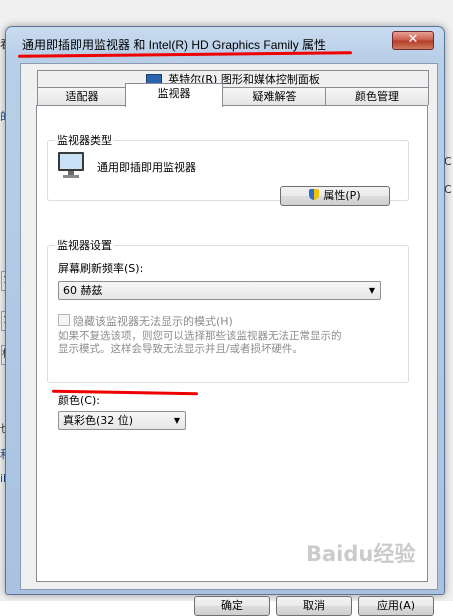 Image resolution: width=453 pixels, height=616 pixels. Describe the element at coordinates (101, 268) in the screenshot. I see `refresh-rate-label: 屏幕刷新频率(S):` at that location.